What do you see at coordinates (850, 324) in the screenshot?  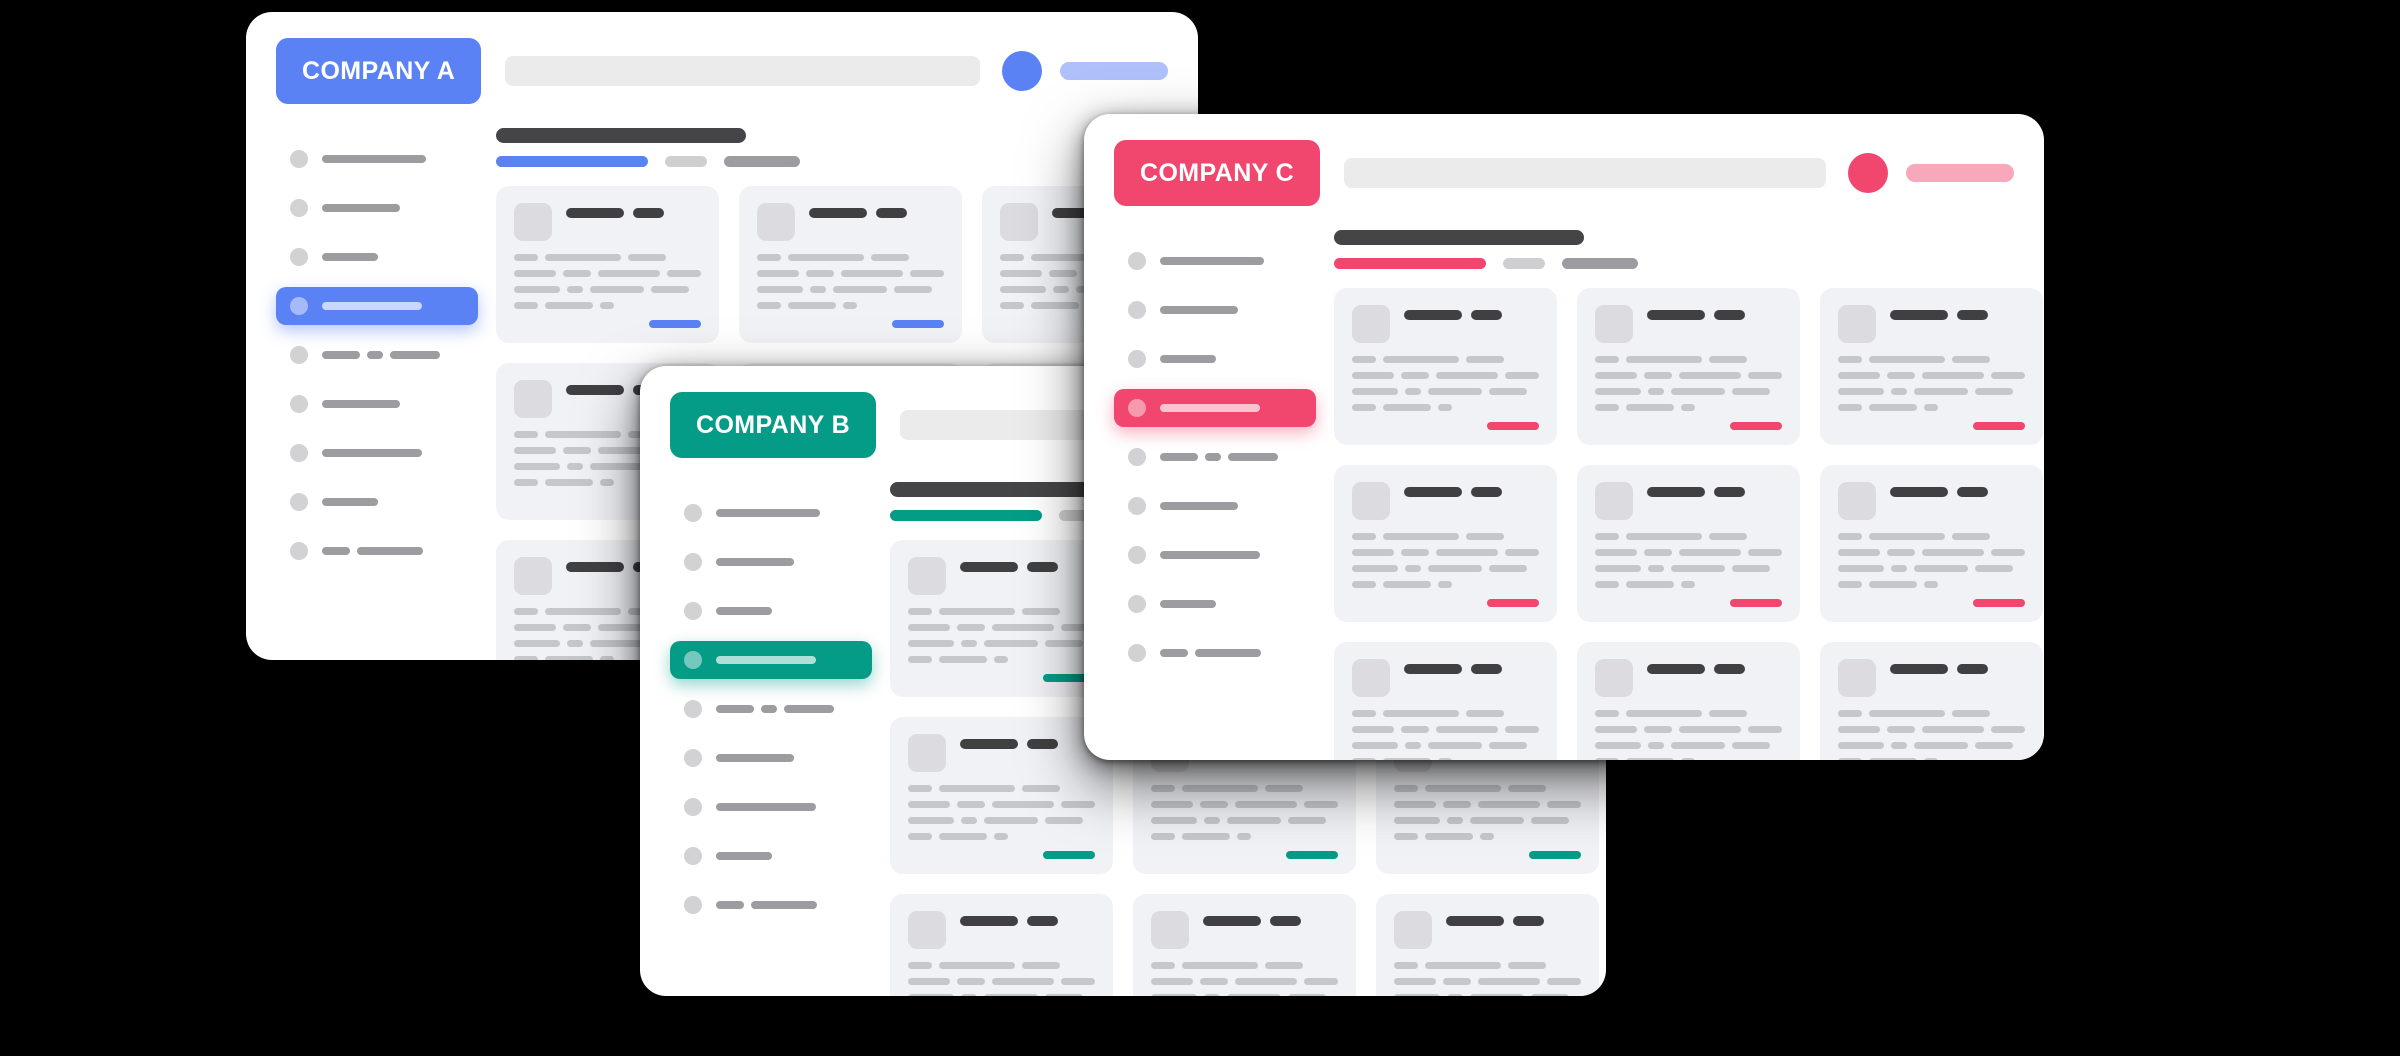 I see `card-action-row` at bounding box center [850, 324].